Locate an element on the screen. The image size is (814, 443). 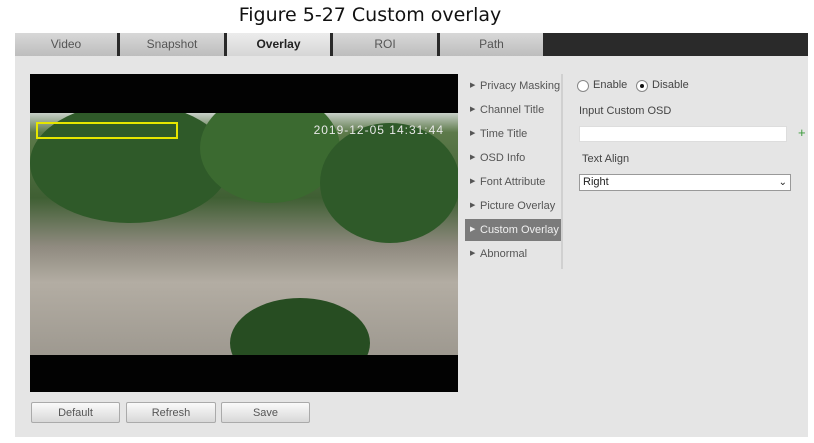
menu-time-title: ▶ Time Title is located at coordinates (513, 134).